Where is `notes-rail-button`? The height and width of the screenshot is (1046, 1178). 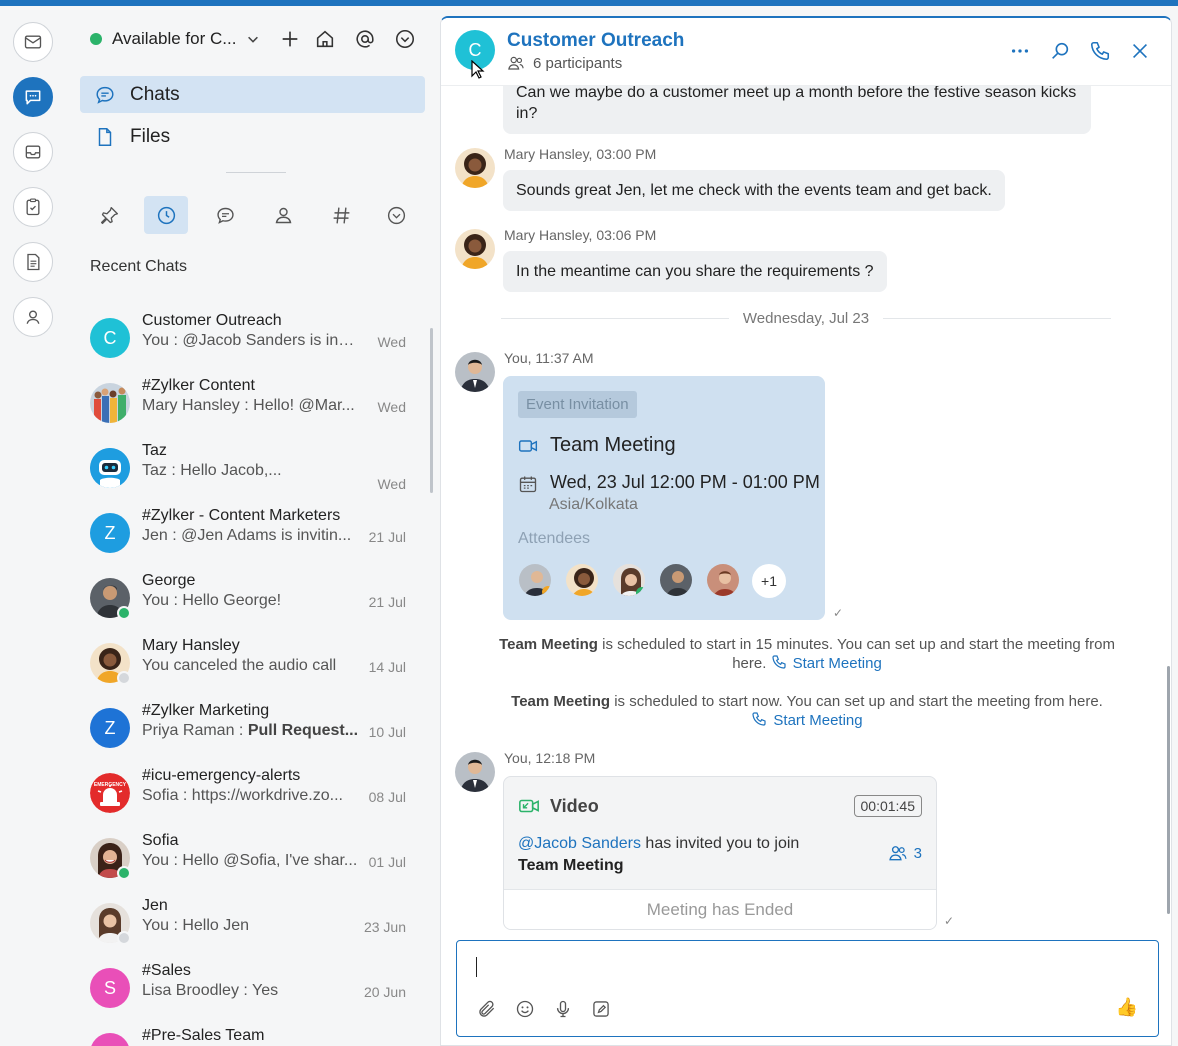 notes-rail-button is located at coordinates (33, 262).